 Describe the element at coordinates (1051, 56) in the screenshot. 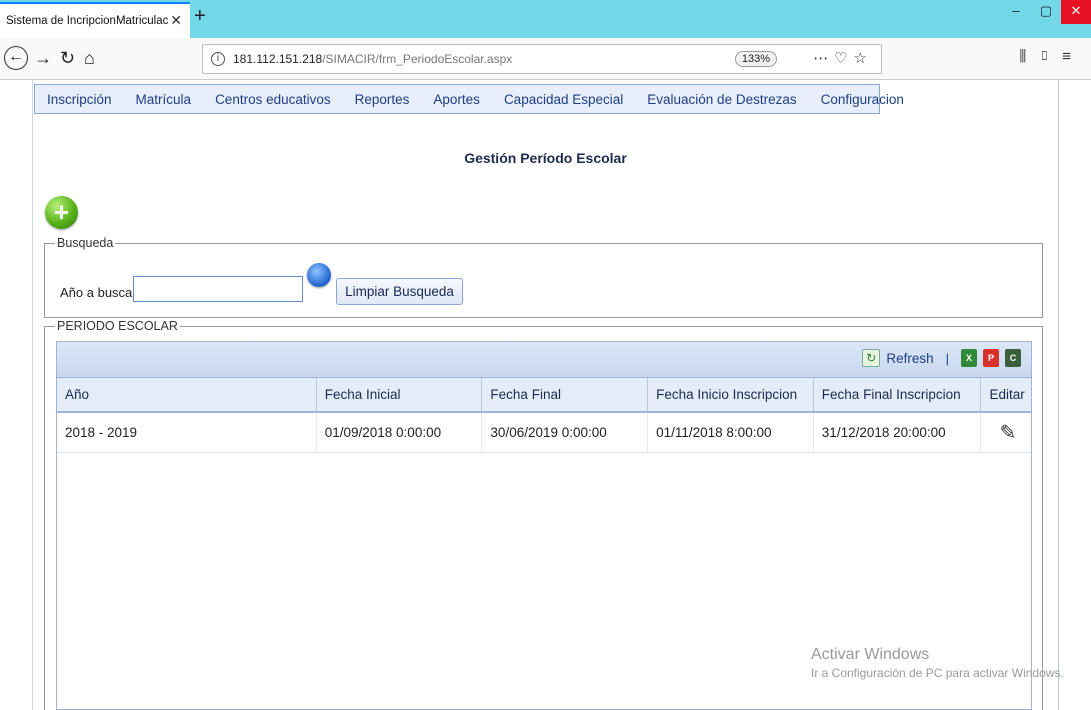

I see `library-sidebar-menu-icons: ⫼▯≡` at that location.